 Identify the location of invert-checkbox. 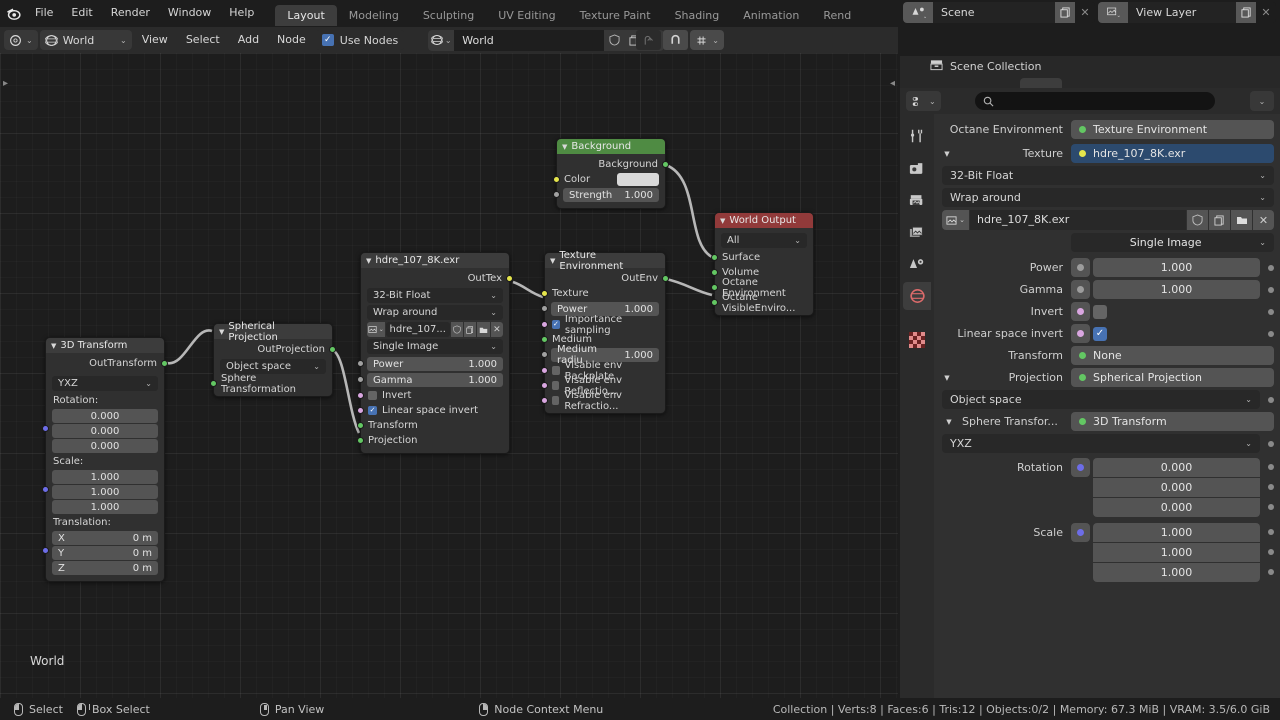
(1100, 311).